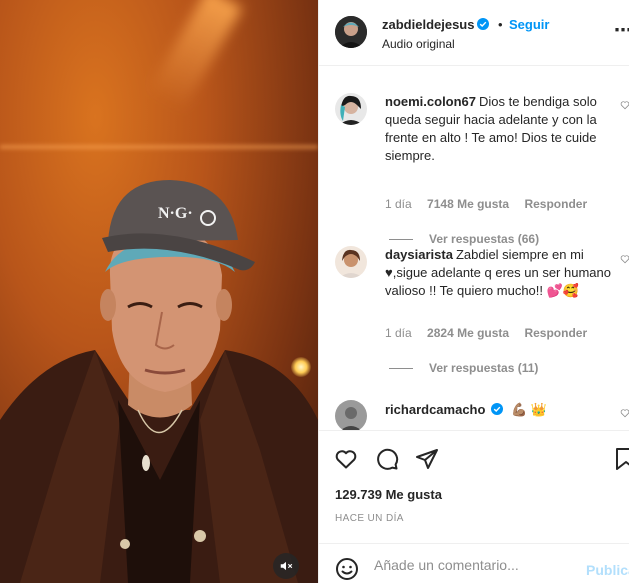 This screenshot has height=583, width=629. I want to click on mute-toggle-button, so click(286, 566).